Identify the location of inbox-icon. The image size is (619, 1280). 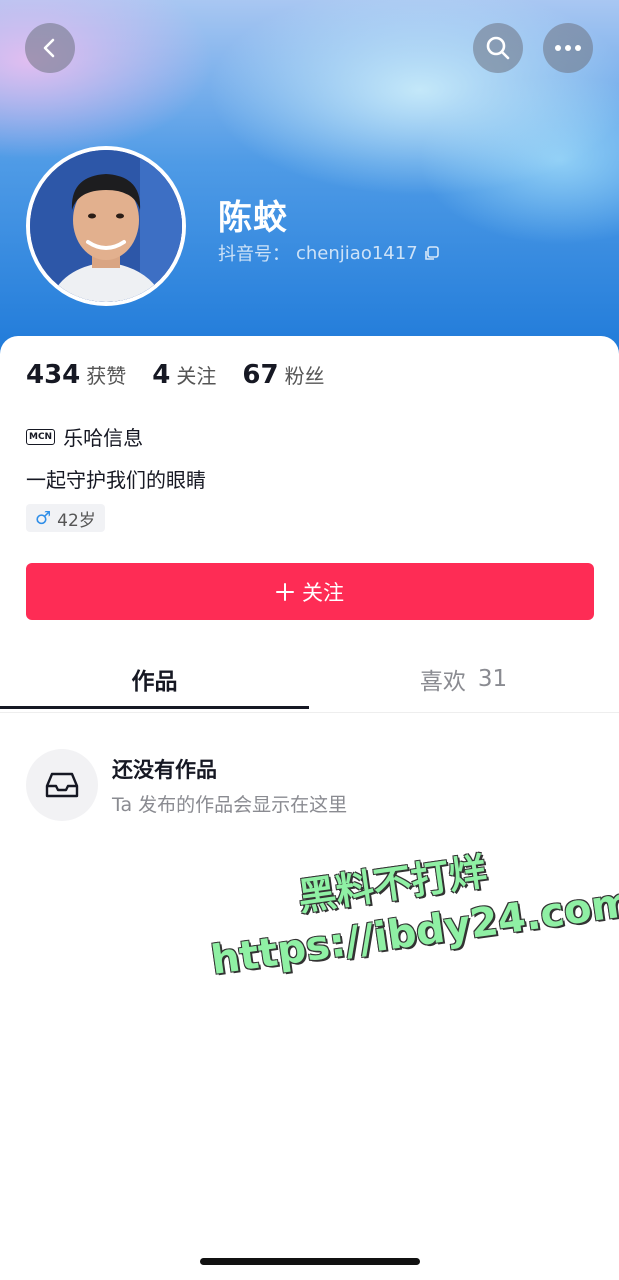
(62, 785).